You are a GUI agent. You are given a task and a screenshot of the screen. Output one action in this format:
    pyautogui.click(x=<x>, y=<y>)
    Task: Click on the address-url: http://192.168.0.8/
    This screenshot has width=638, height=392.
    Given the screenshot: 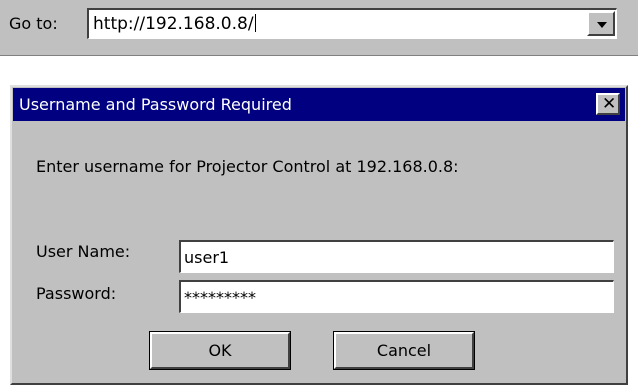 What is the action you would take?
    pyautogui.click(x=173, y=24)
    